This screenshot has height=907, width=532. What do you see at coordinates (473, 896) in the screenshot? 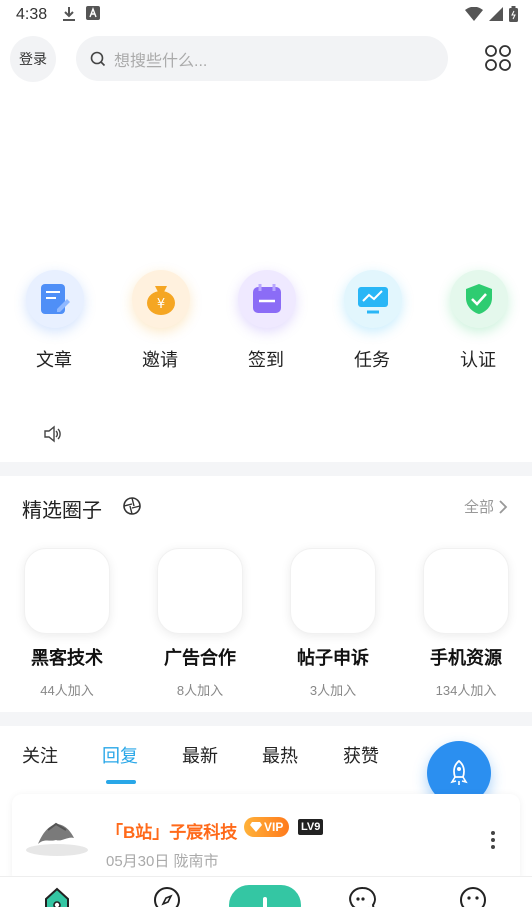
I see `profile-icon` at bounding box center [473, 896].